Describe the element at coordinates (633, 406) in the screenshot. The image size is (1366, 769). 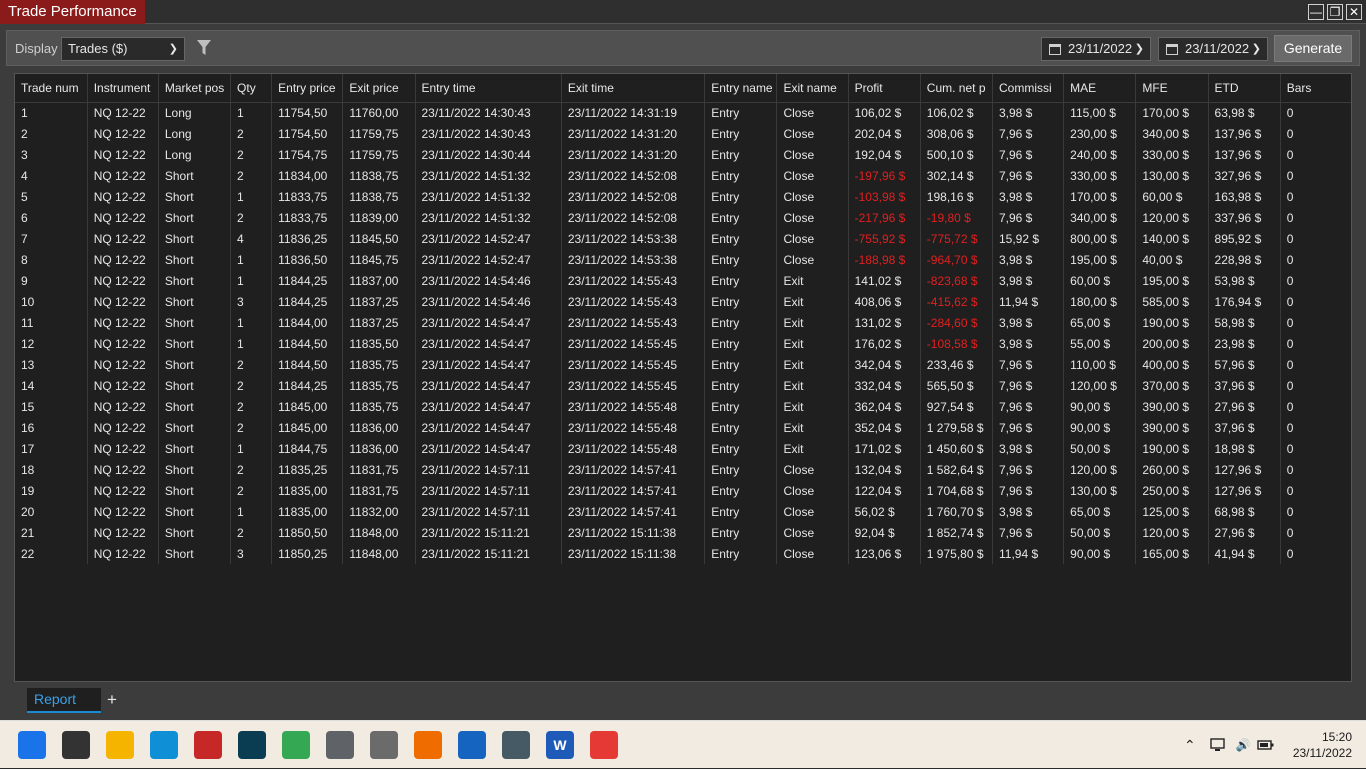
I see `table-cell: 23/11/2022 14:55:48` at that location.